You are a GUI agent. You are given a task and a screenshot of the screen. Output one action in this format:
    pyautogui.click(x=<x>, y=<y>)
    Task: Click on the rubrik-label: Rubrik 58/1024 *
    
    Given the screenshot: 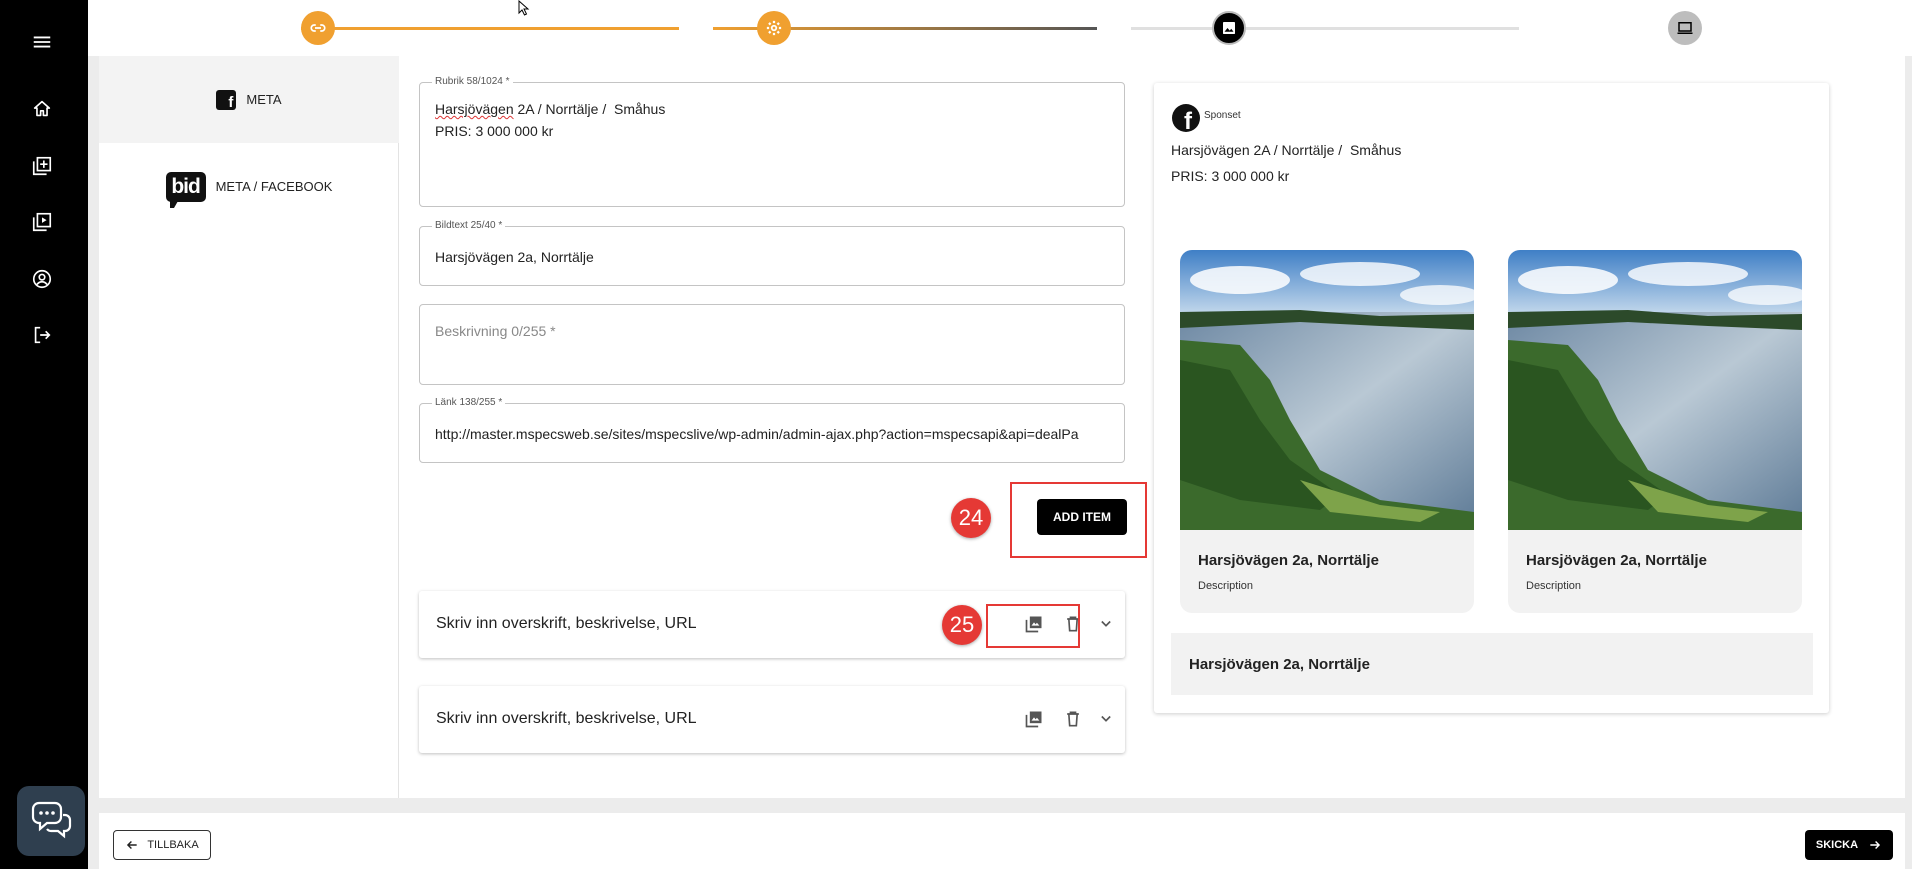 What is the action you would take?
    pyautogui.click(x=472, y=81)
    